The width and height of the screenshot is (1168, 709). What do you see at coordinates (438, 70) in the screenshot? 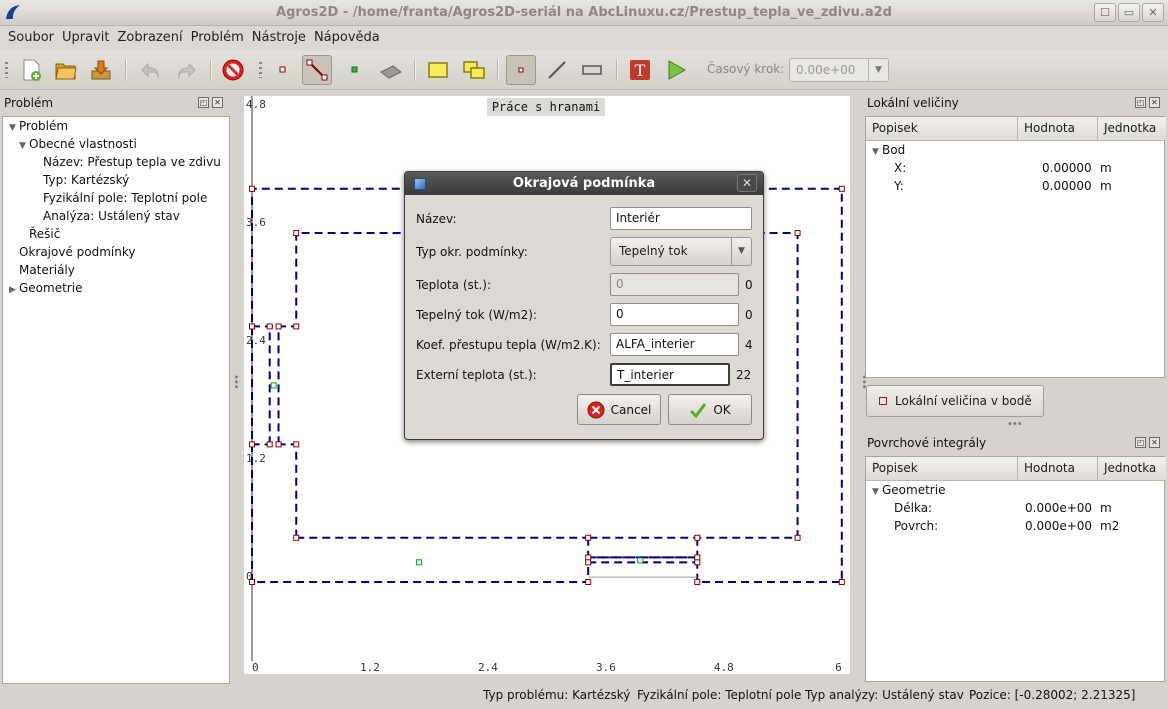
I see `select-rectangle-button` at bounding box center [438, 70].